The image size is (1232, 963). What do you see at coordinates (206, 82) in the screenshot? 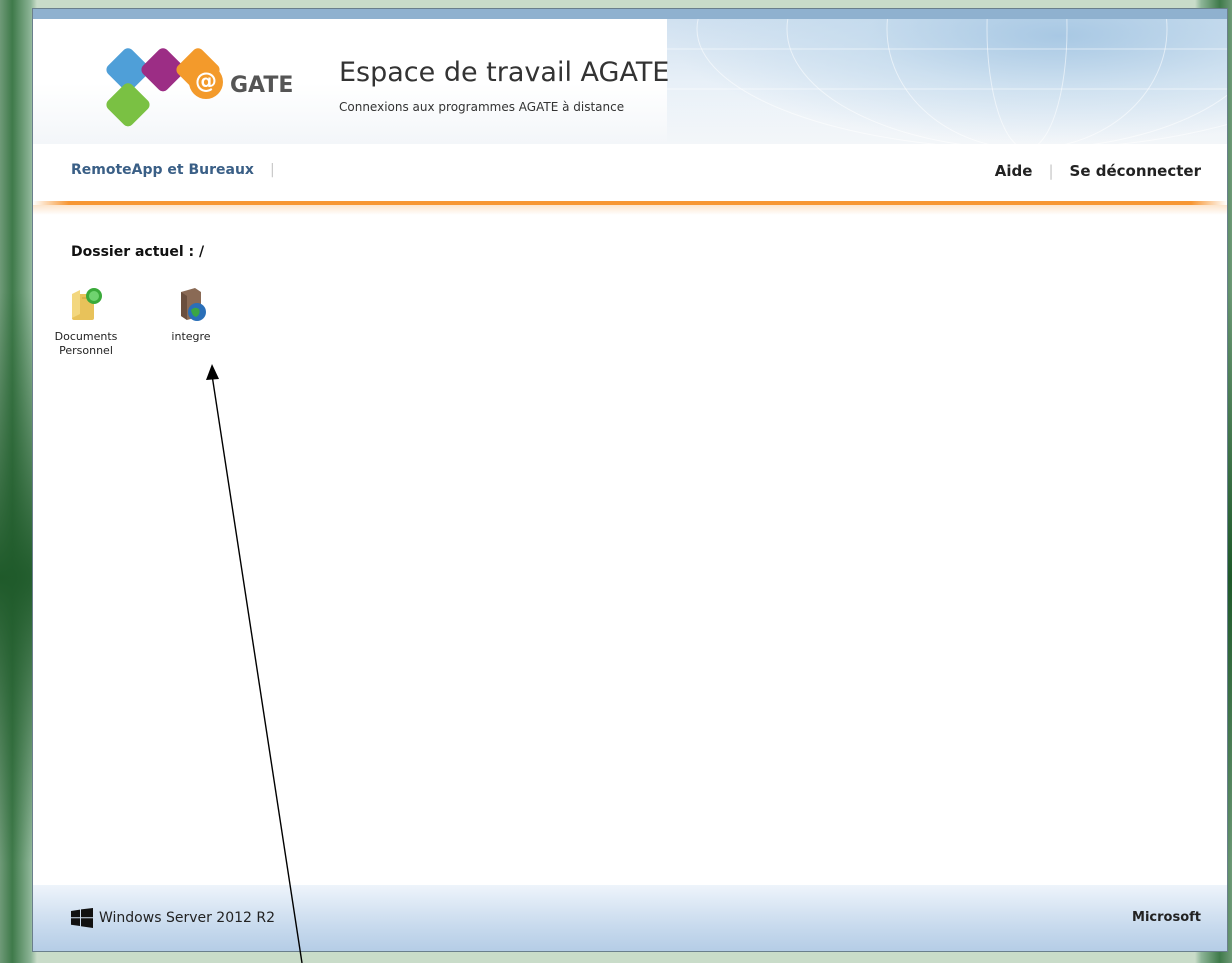
I see `logo-at-sign: @` at bounding box center [206, 82].